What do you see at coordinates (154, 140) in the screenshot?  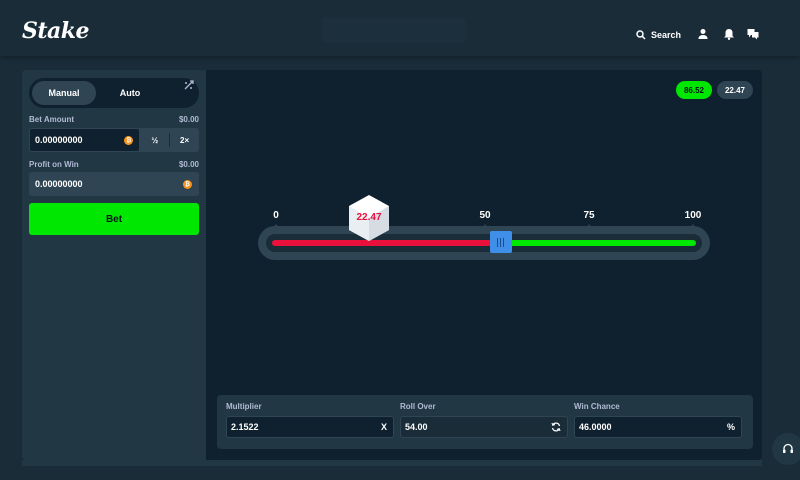 I see `half-bet-button: ½` at bounding box center [154, 140].